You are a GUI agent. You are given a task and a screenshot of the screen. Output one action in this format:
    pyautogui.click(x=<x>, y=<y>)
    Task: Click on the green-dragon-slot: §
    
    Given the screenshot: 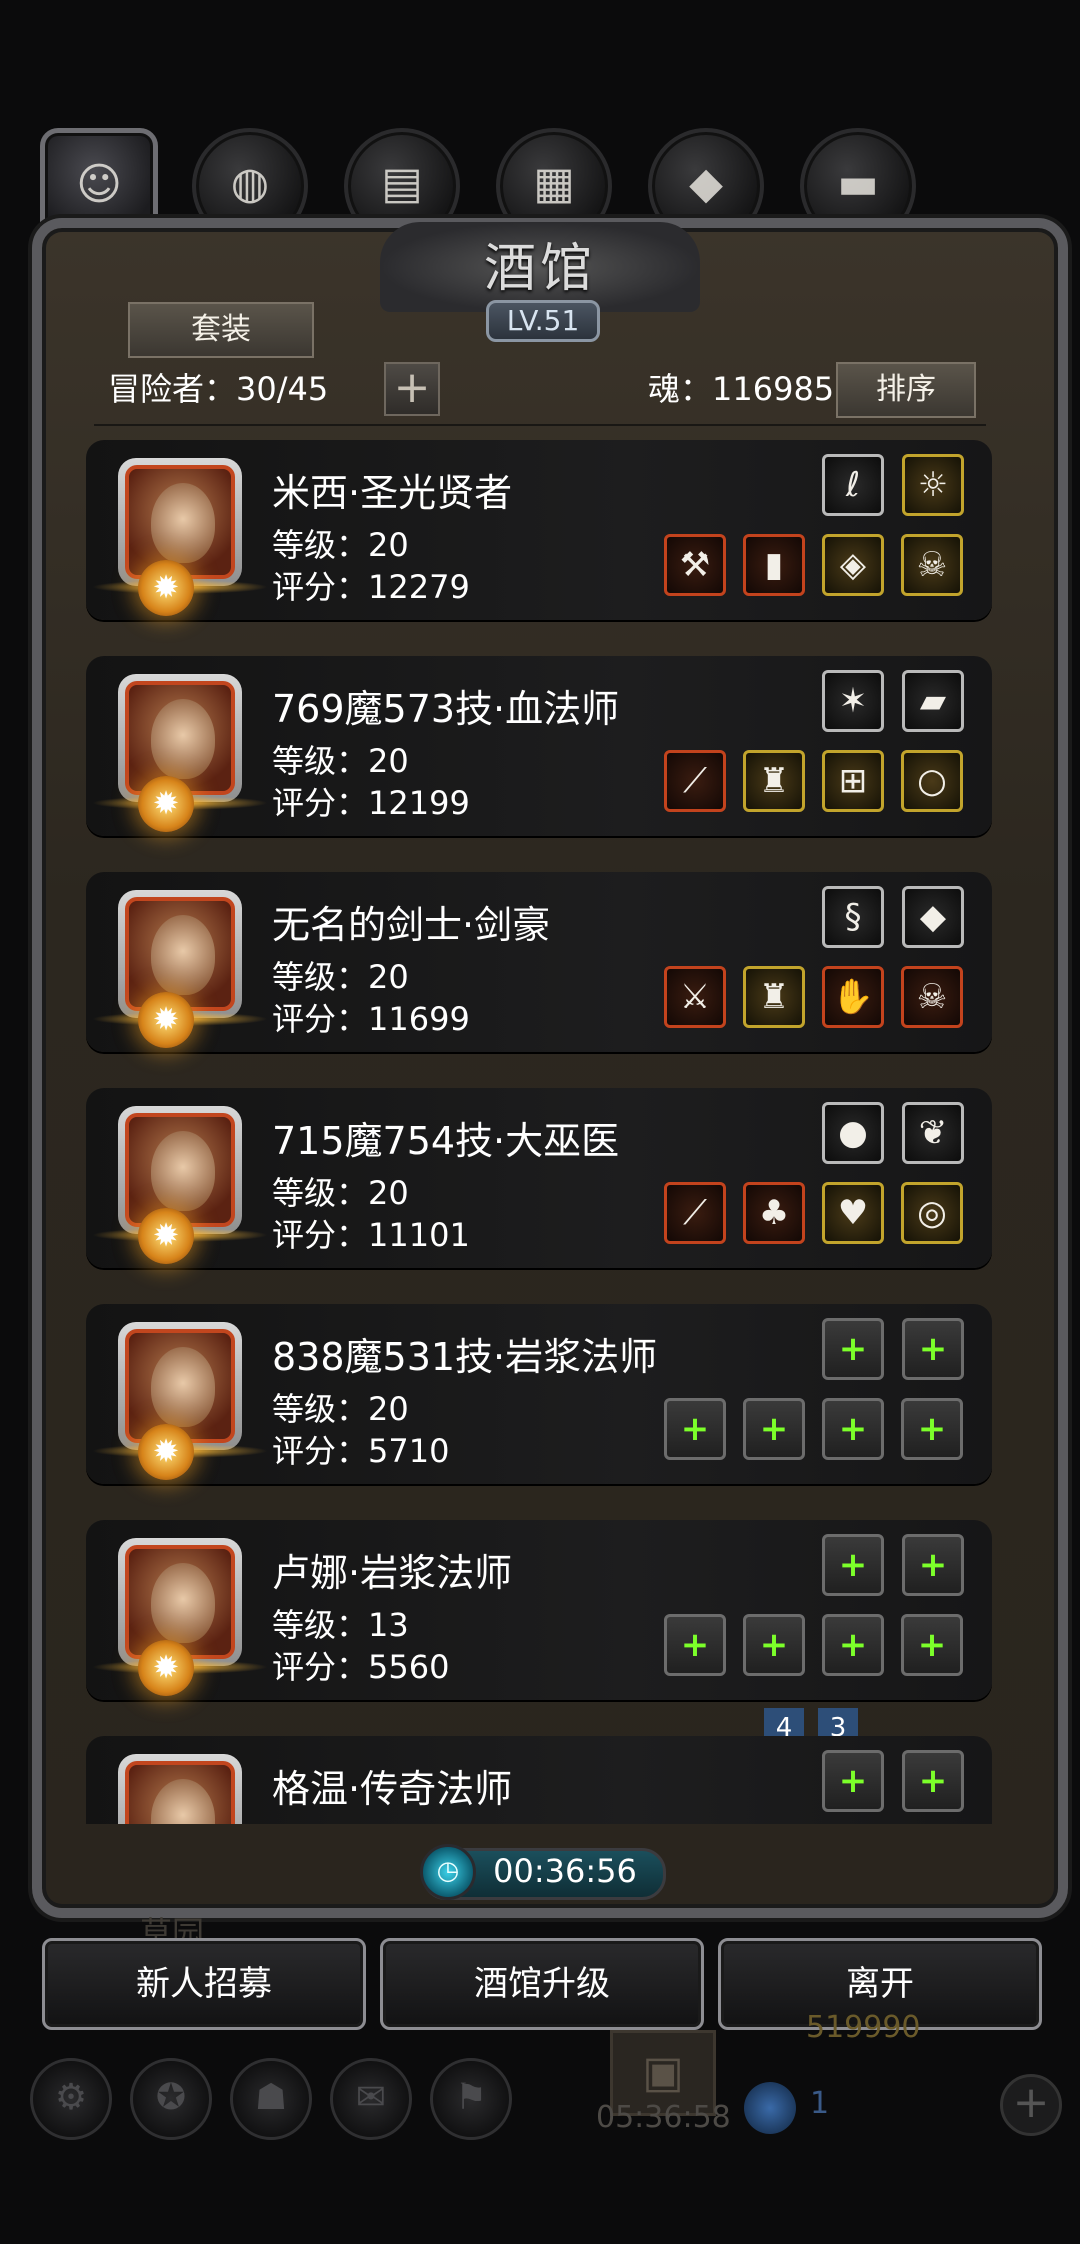 What is the action you would take?
    pyautogui.click(x=853, y=917)
    